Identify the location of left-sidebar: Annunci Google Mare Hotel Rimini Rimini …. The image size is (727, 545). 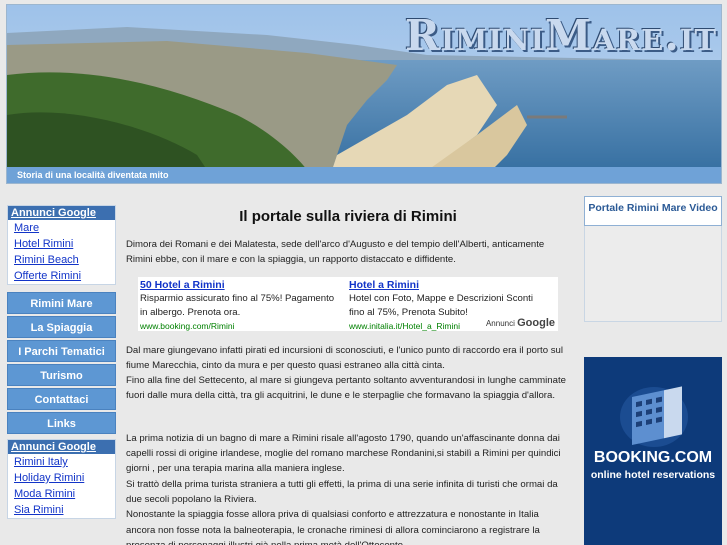
(61, 362).